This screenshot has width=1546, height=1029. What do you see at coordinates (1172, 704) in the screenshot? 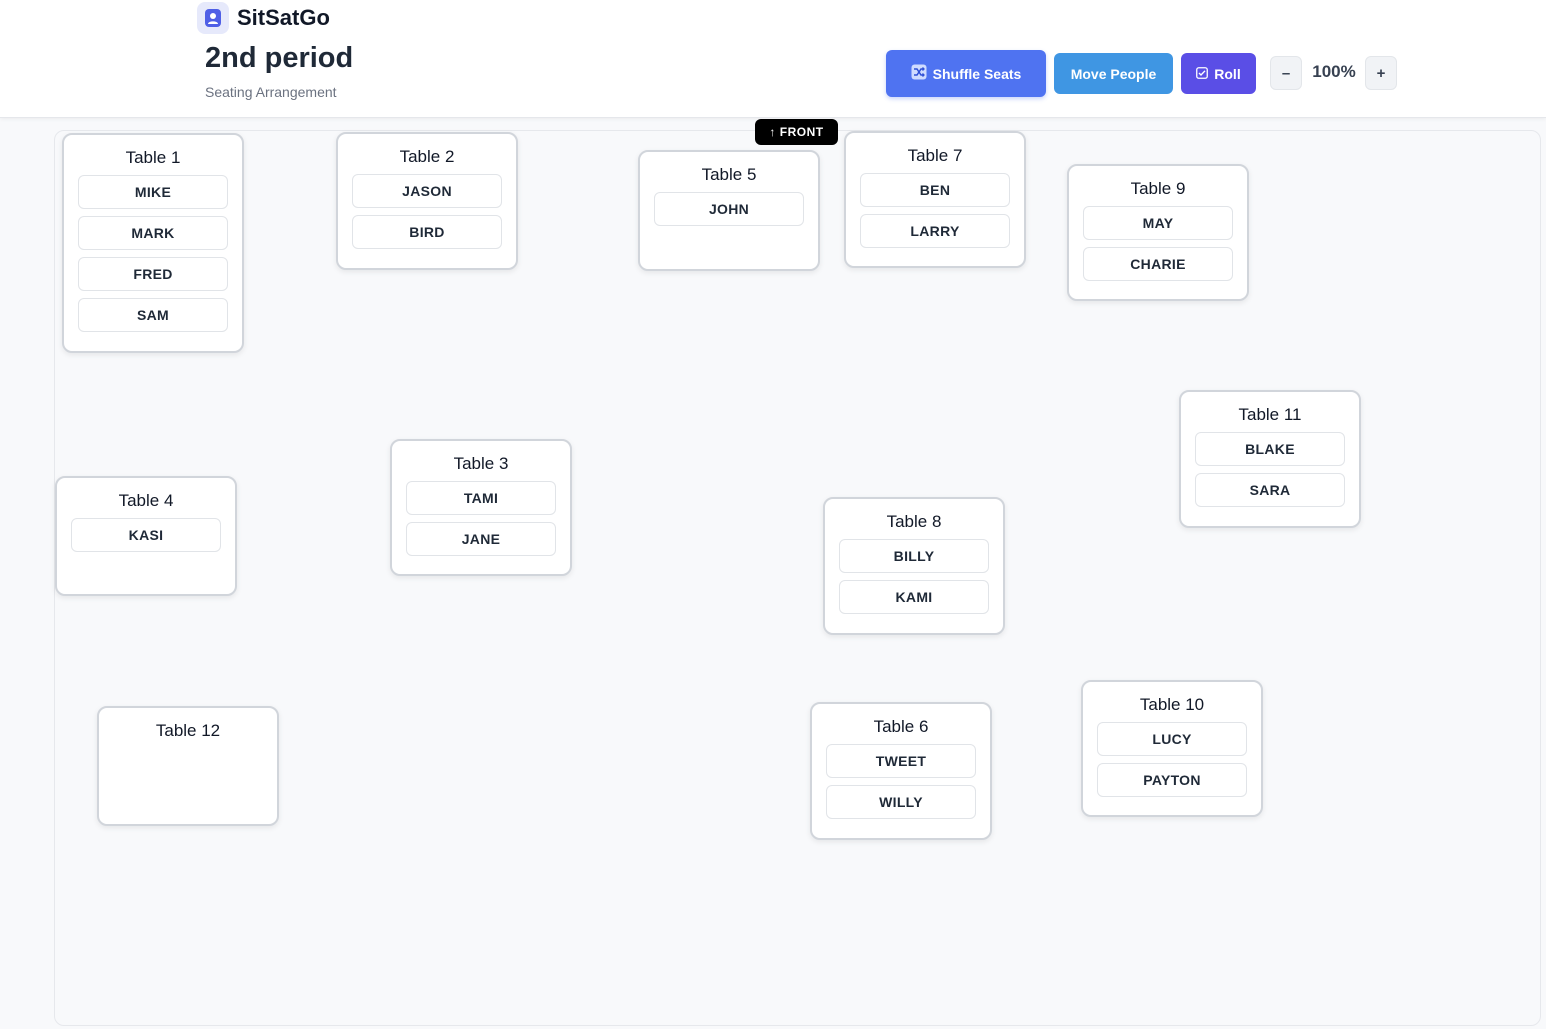
I see `table-title: Table 10` at bounding box center [1172, 704].